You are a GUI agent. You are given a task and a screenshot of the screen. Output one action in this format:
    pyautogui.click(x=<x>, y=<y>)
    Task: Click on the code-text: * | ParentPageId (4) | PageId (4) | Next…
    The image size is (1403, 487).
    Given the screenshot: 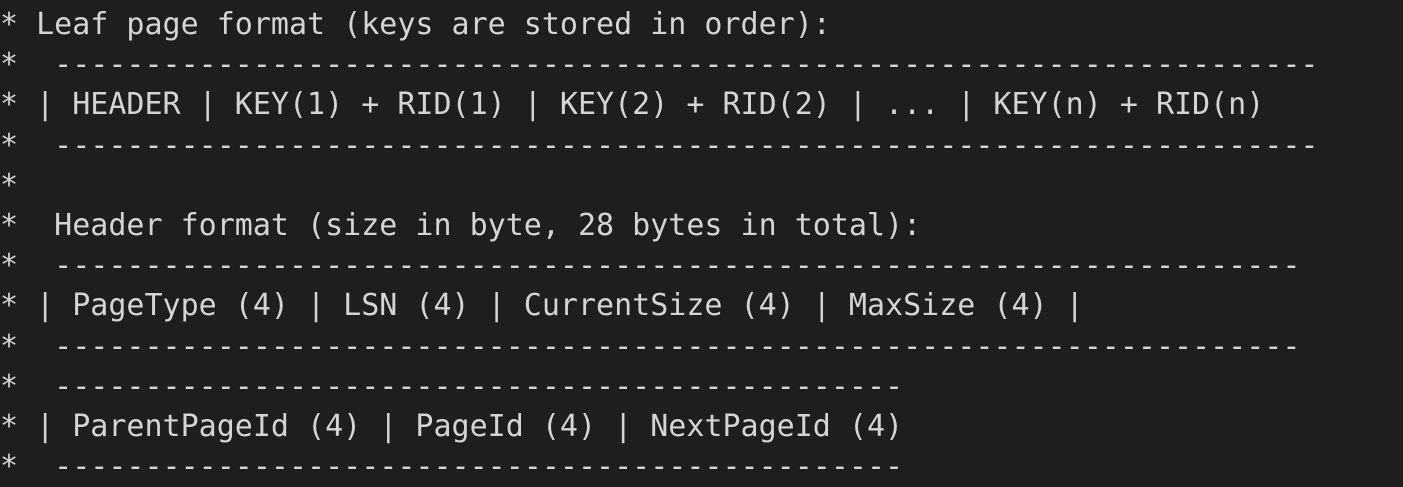 What is the action you would take?
    pyautogui.click(x=452, y=426)
    